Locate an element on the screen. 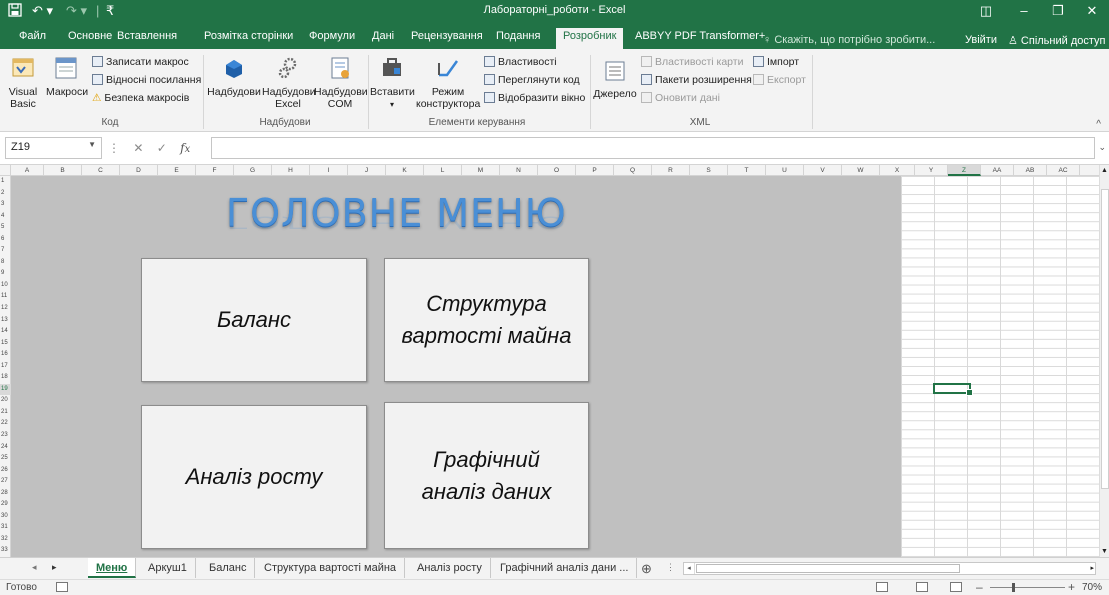 This screenshot has width=1109, height=595. row-header: 13 is located at coordinates (5, 321).